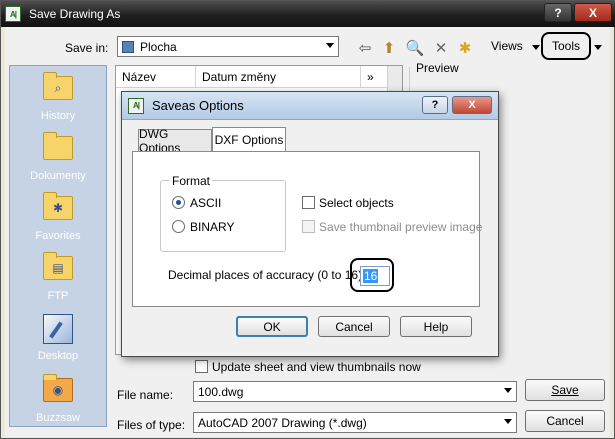 The height and width of the screenshot is (439, 615). I want to click on place-favorites: ✱ Favorites, so click(58, 217).